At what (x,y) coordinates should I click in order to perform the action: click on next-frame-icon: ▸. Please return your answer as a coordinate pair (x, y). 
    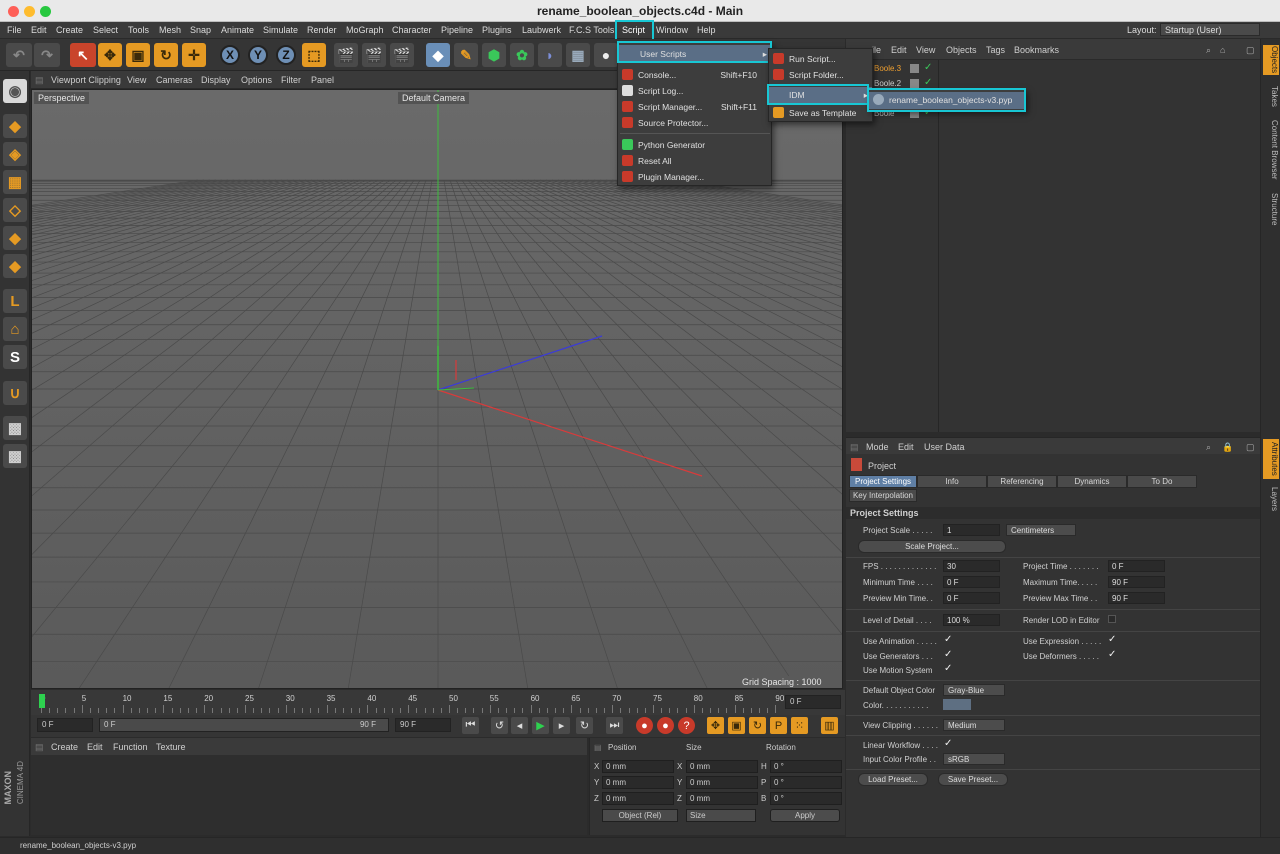
    Looking at the image, I should click on (561, 725).